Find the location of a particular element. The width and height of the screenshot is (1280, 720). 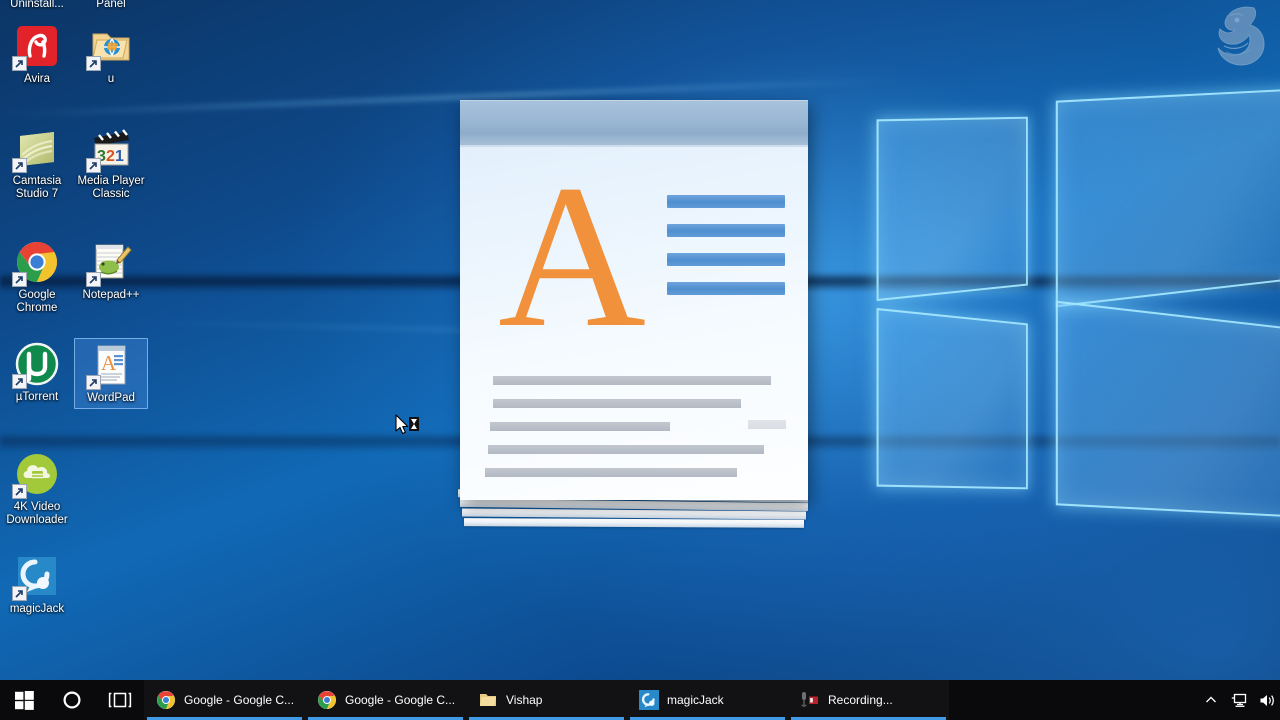

desktop-icon-label: Camtasia Studio 7 is located at coordinates (37, 187).